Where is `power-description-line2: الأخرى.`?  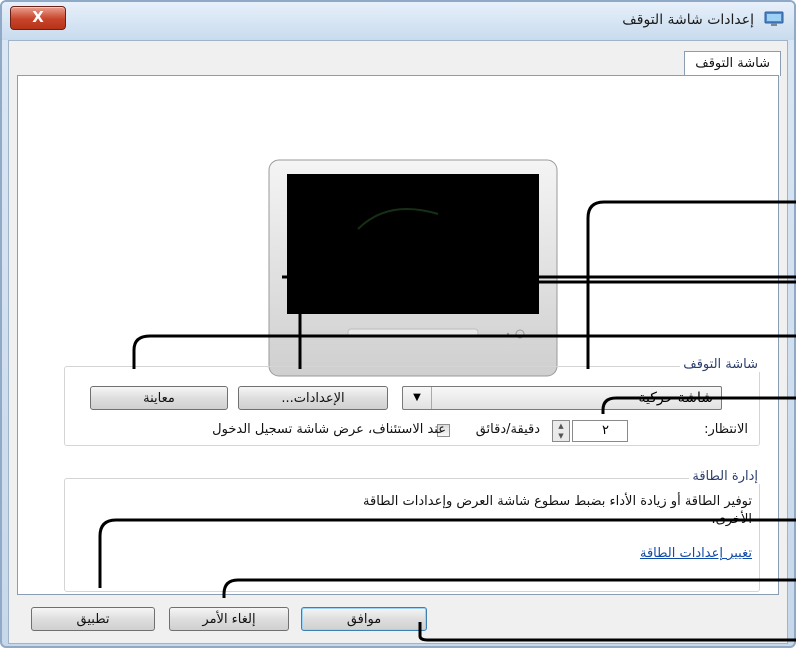 power-description-line2: الأخرى. is located at coordinates (731, 519).